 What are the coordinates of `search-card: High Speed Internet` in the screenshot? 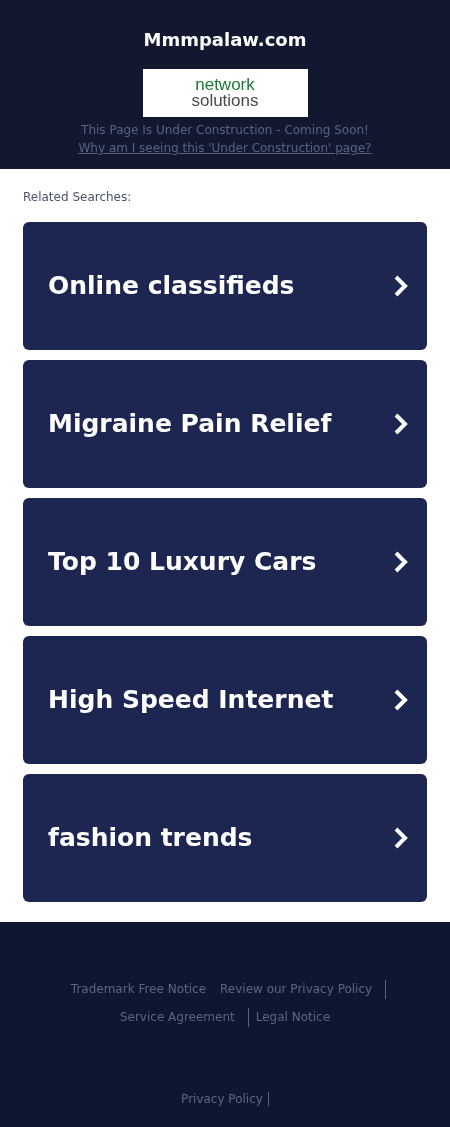 It's located at (225, 700).